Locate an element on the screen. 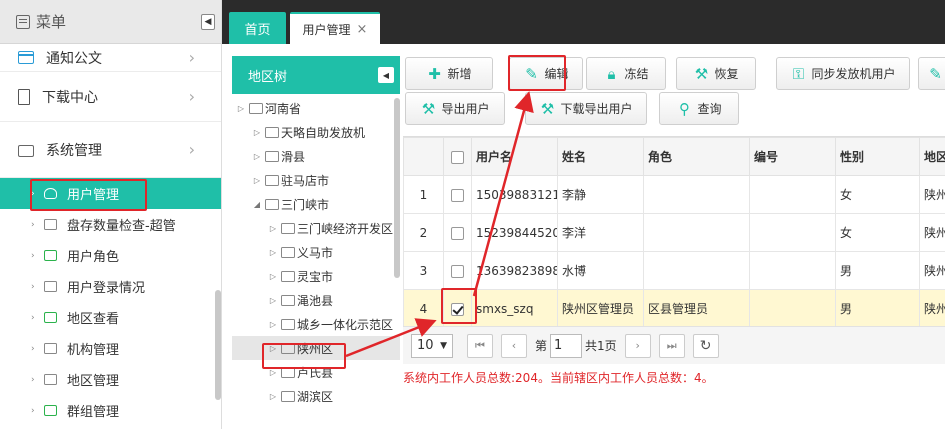 The height and width of the screenshot is (429, 945). tree-node-lushi: ▷ 卢氏县 is located at coordinates (316, 372).